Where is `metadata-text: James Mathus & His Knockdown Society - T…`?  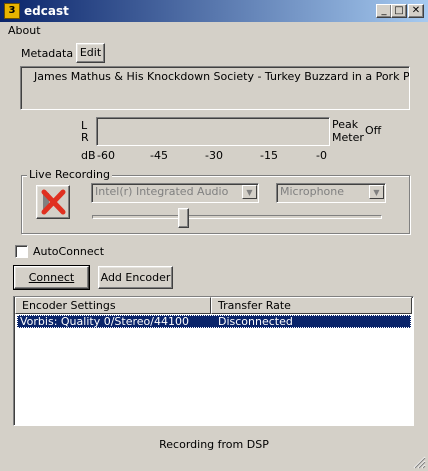 metadata-text: James Mathus & His Knockdown Society - T… is located at coordinates (215, 88).